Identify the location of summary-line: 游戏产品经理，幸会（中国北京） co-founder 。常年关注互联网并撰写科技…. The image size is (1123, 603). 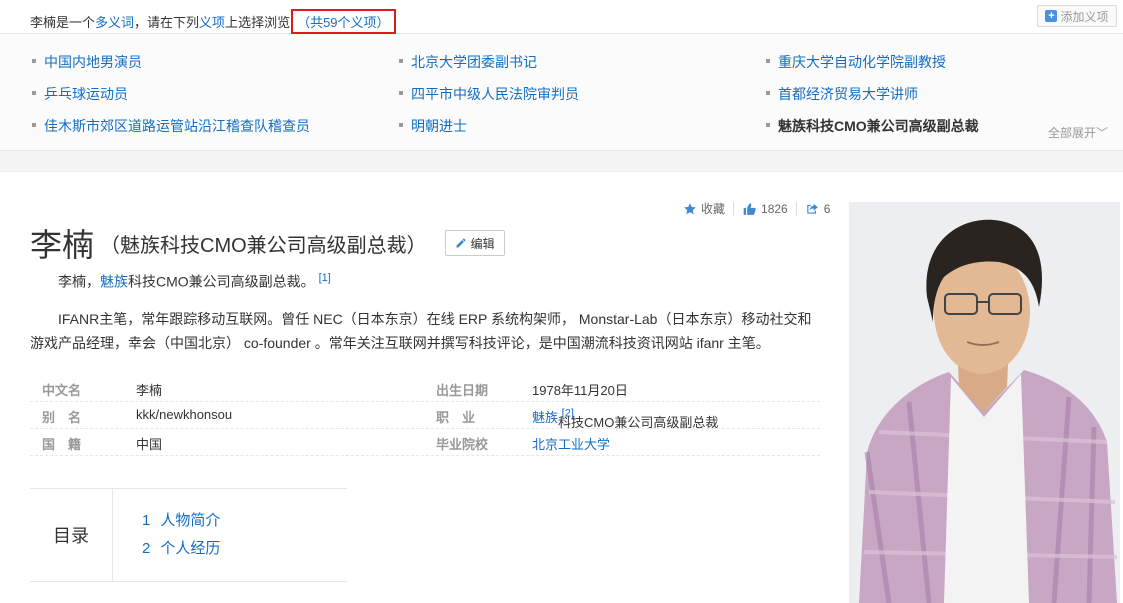
(400, 343).